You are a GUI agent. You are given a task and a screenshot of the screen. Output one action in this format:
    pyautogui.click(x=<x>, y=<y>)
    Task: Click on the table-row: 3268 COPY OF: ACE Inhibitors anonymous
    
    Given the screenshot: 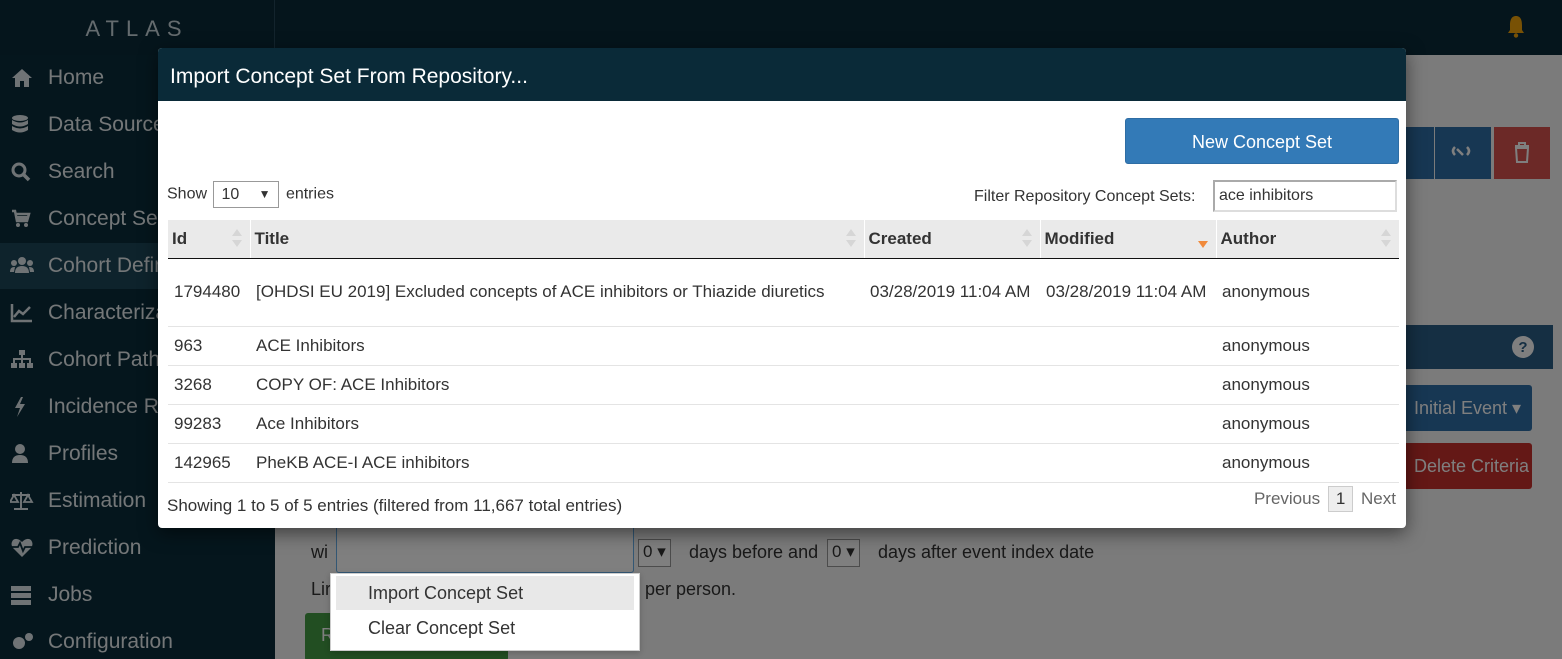 What is the action you would take?
    pyautogui.click(x=783, y=385)
    